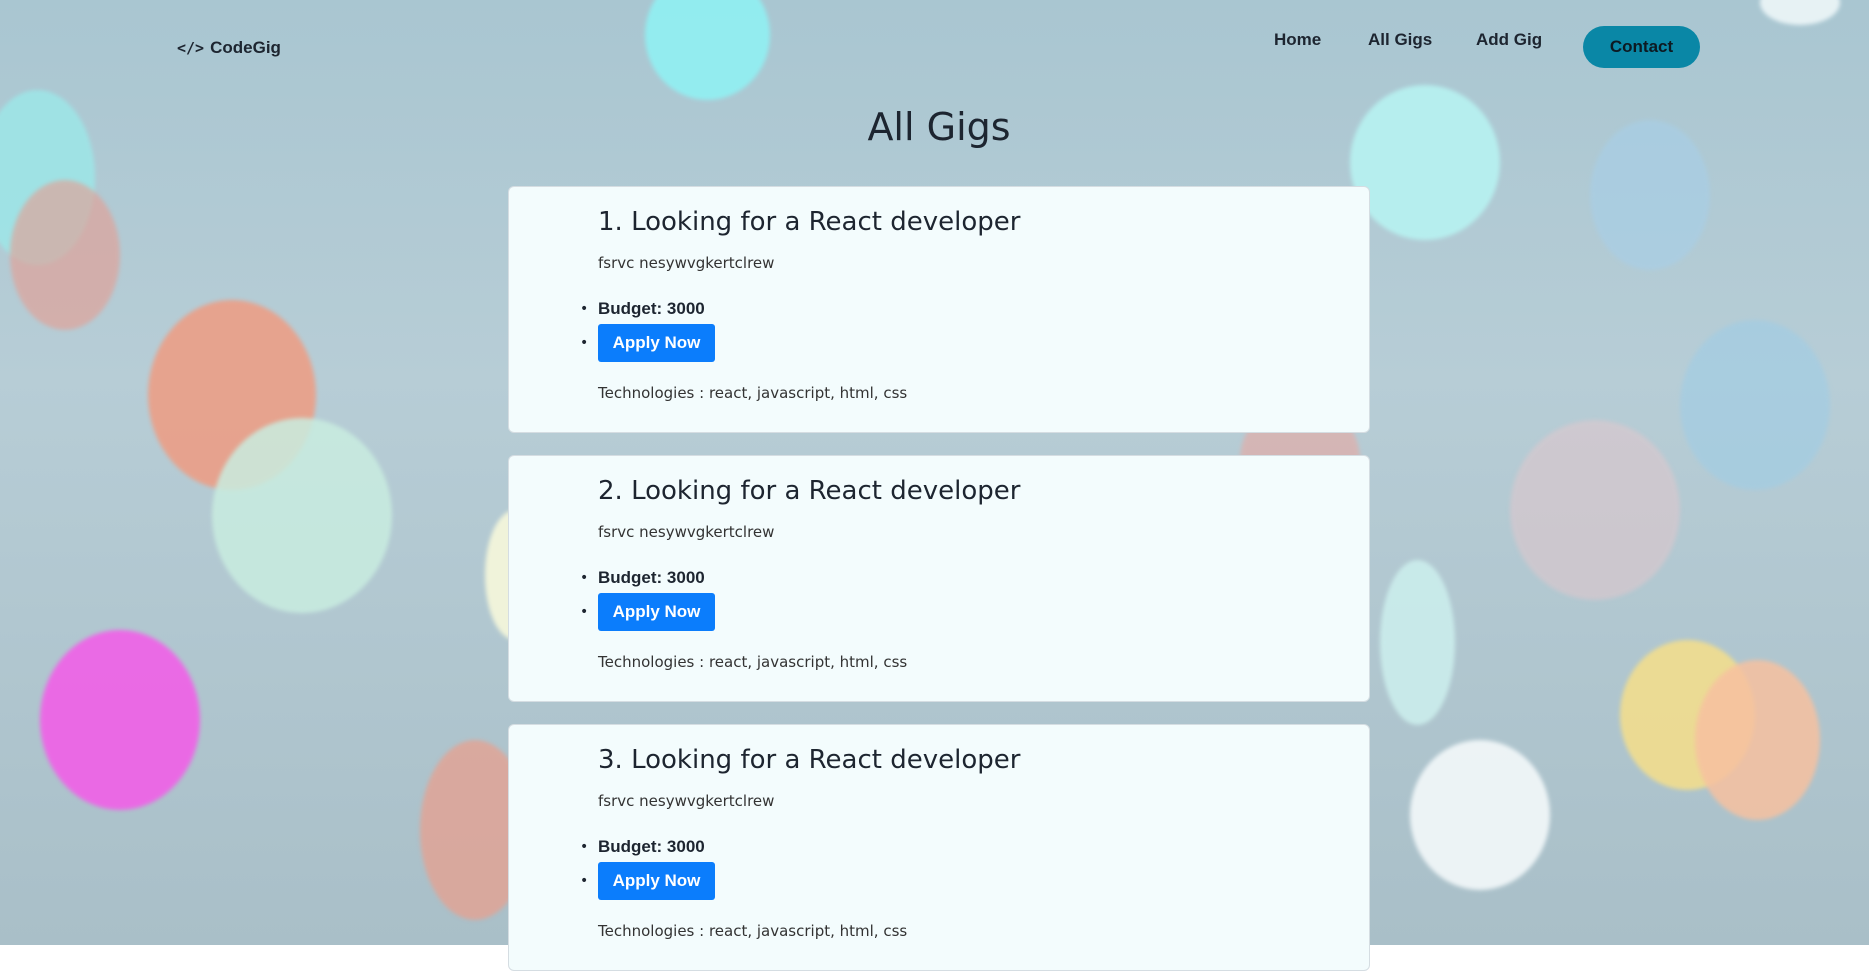 This screenshot has width=1869, height=971. I want to click on gig-title: 2. Looking for a React developer, so click(809, 491).